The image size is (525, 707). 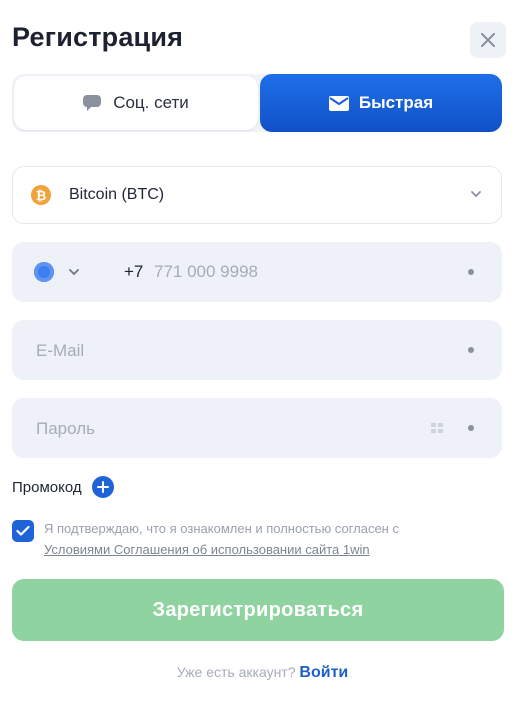 I want to click on login-link: Войти, so click(x=323, y=672).